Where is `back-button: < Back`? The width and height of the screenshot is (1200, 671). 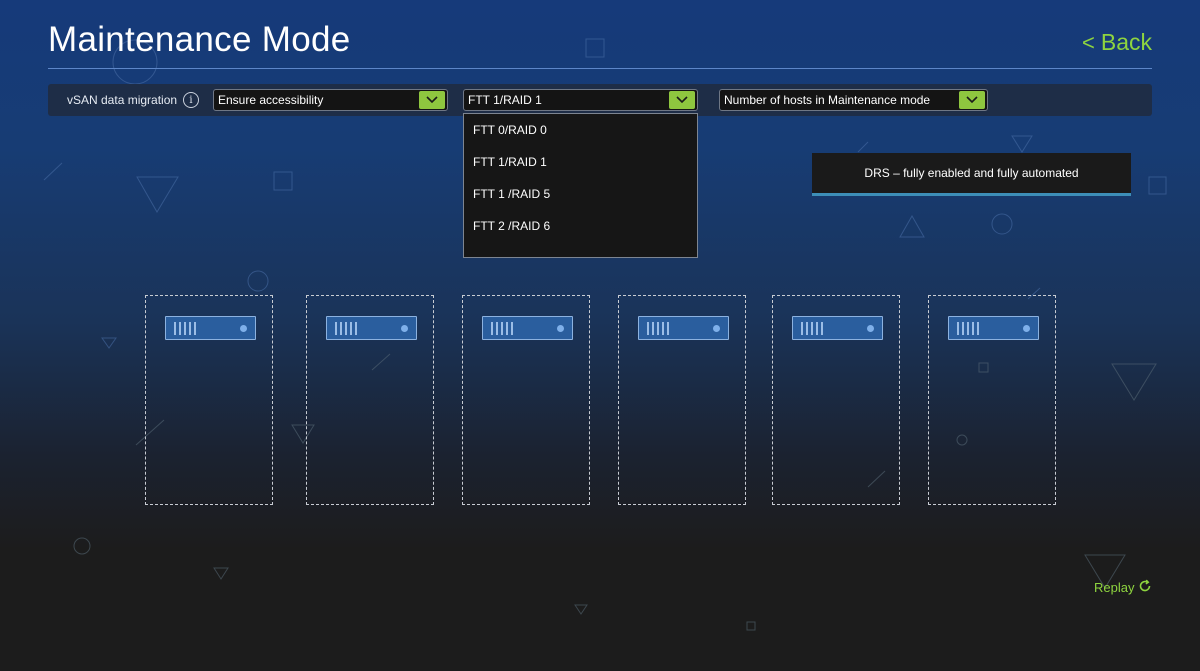 back-button: < Back is located at coordinates (1117, 42).